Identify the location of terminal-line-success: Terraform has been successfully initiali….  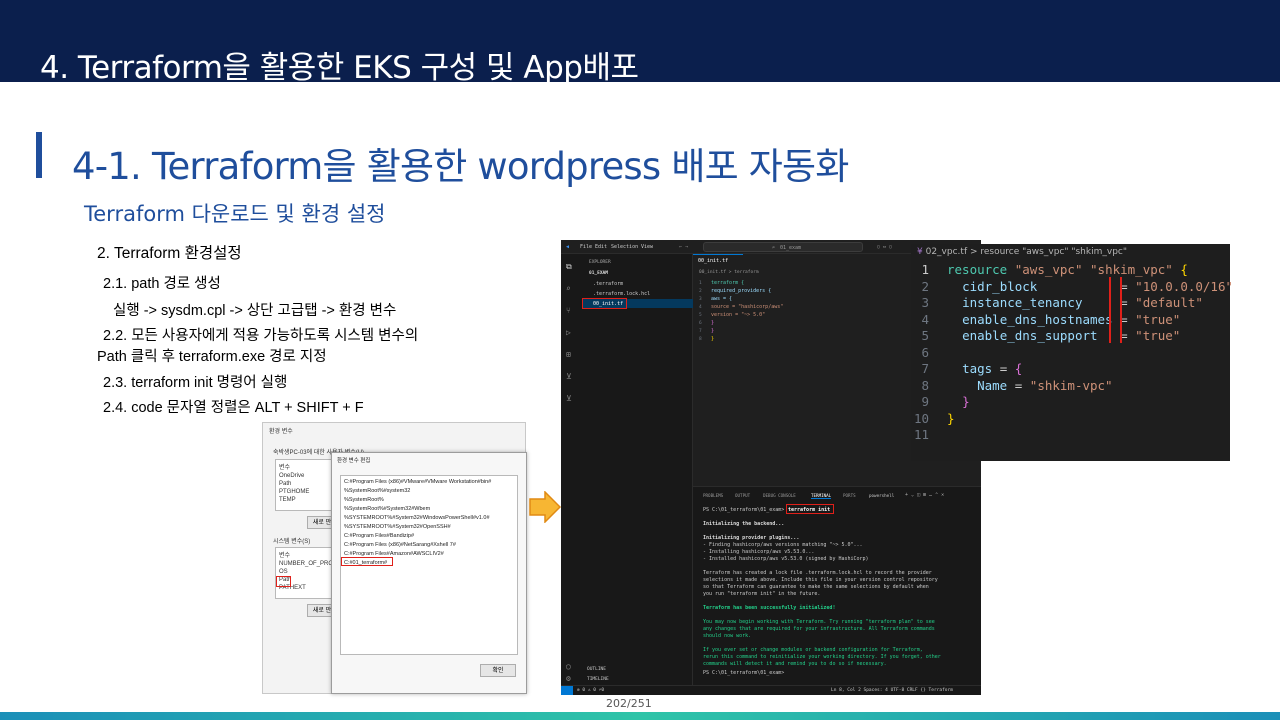
(769, 608).